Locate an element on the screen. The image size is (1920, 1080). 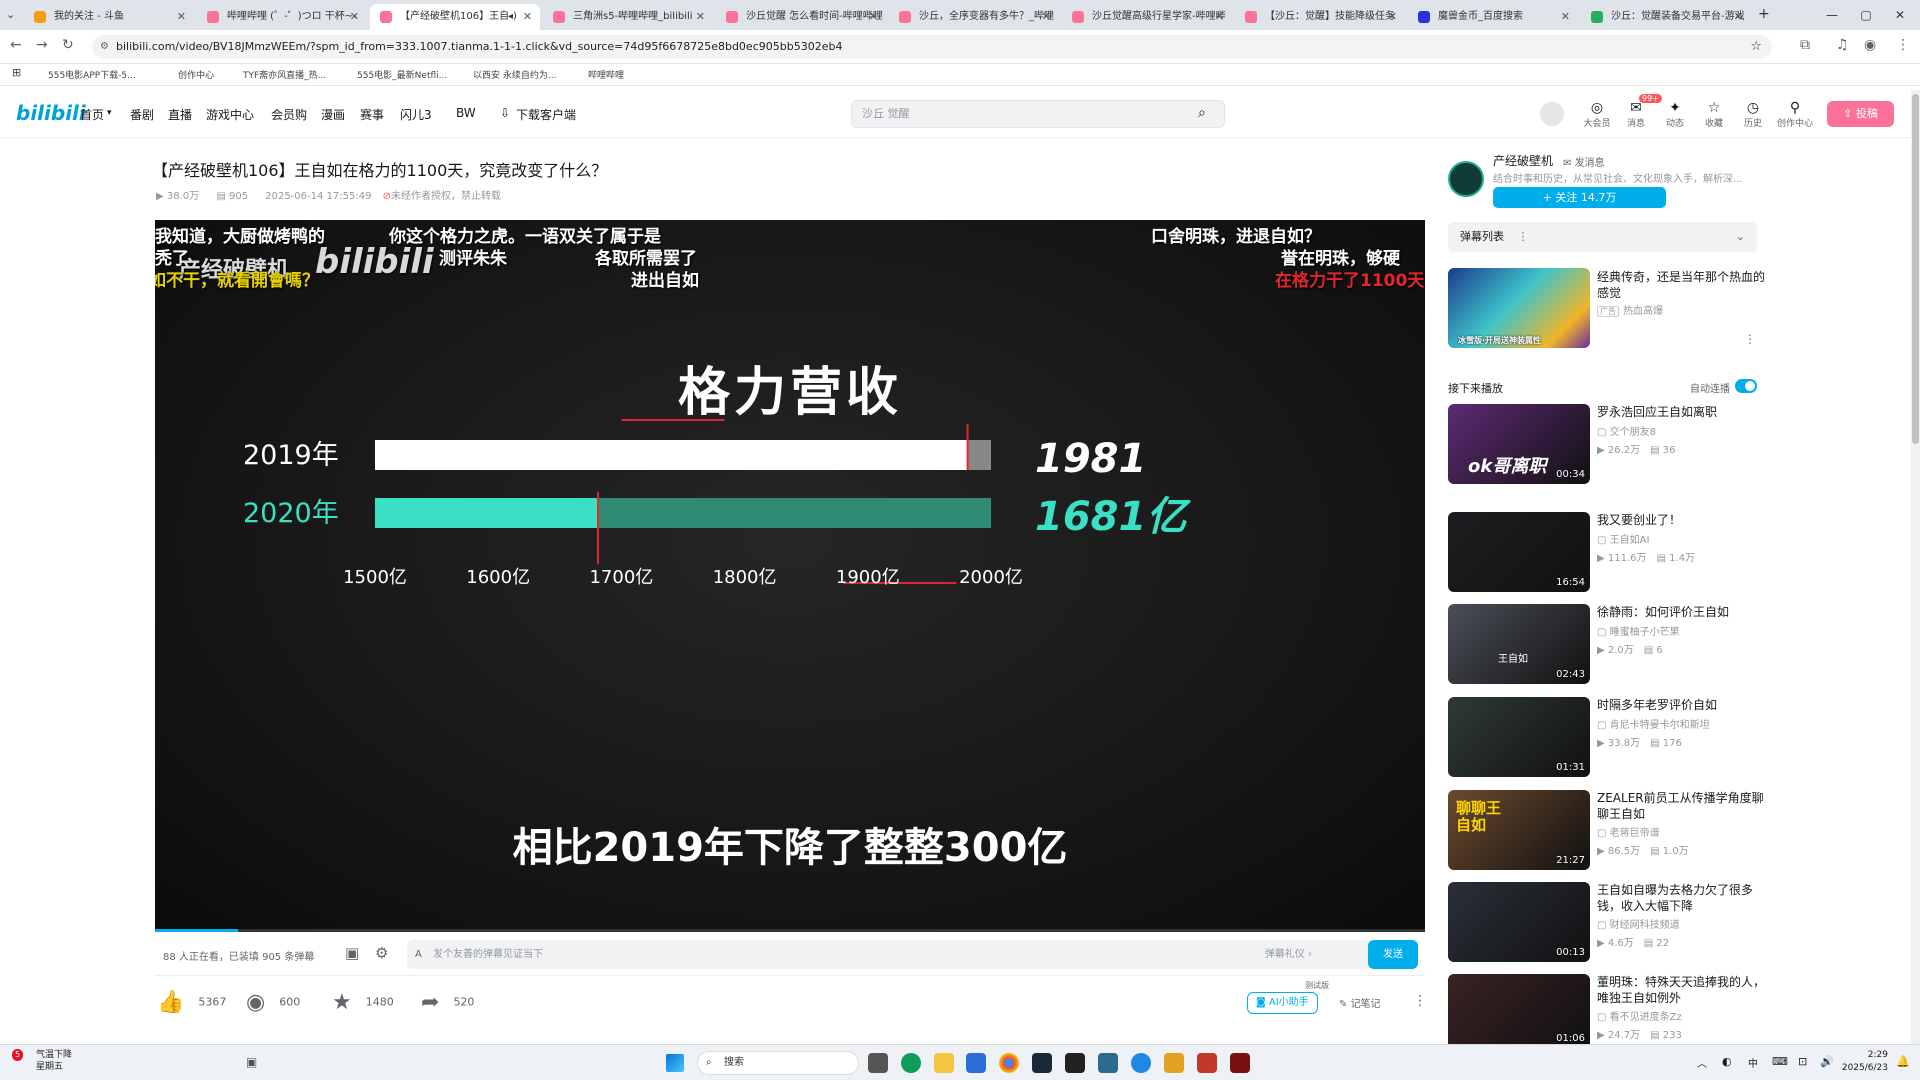
new-tab-button: + is located at coordinates (1764, 14).